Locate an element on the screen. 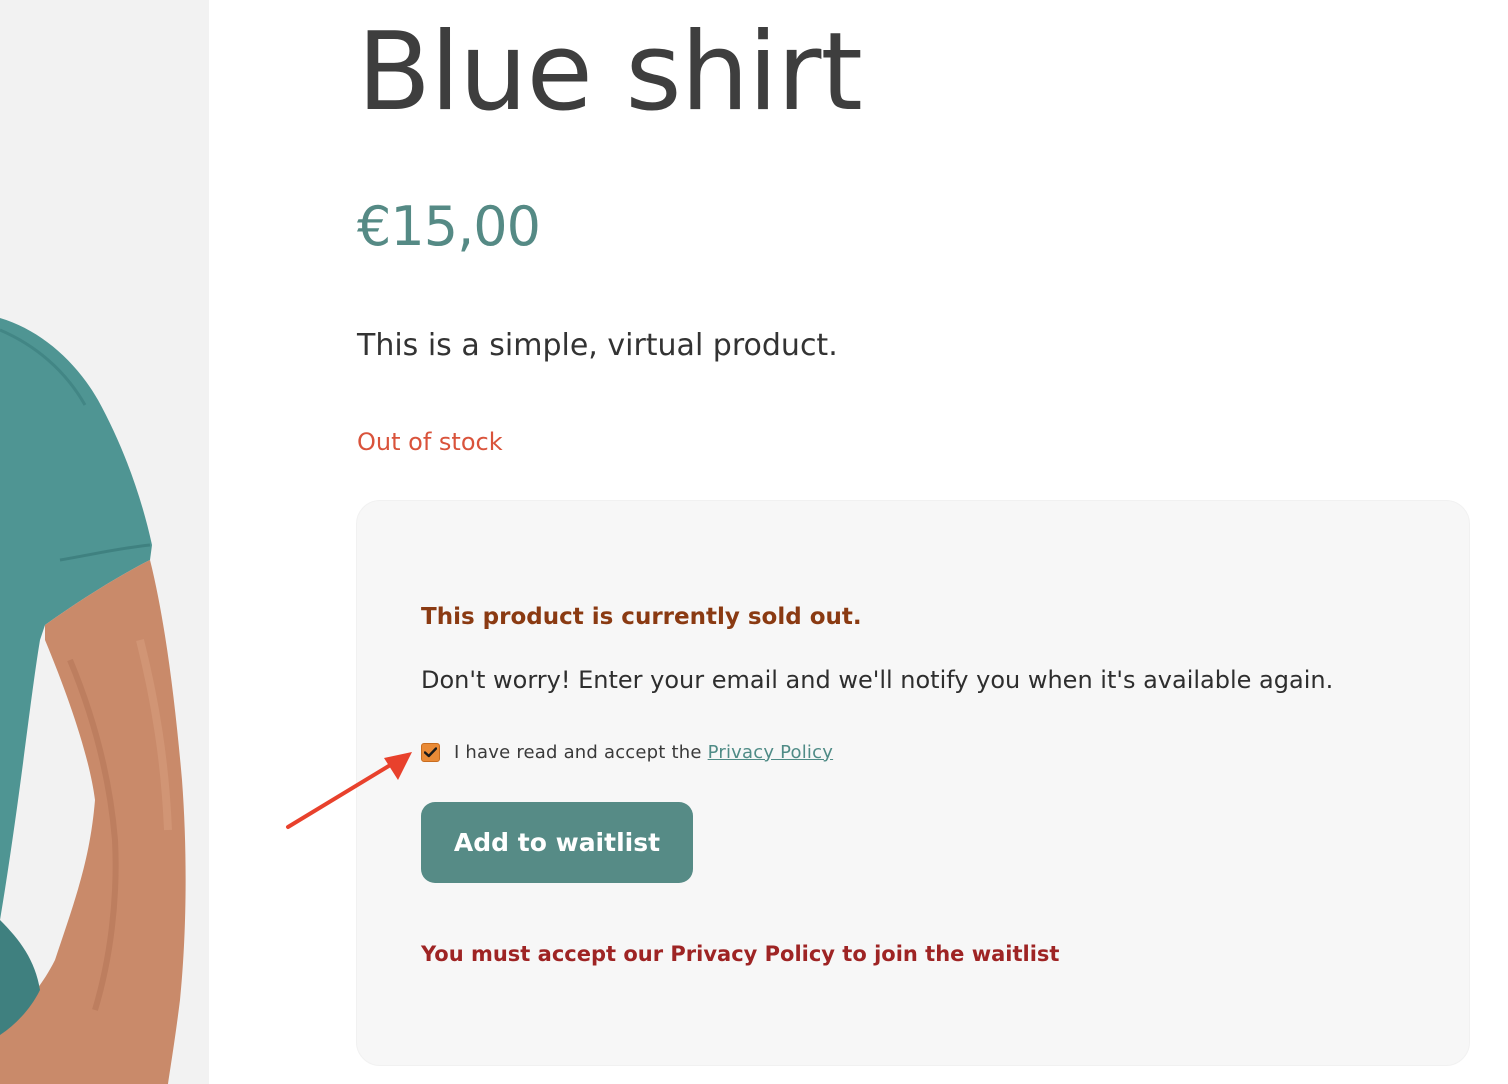  privacy-consent-checkbox is located at coordinates (430, 752).